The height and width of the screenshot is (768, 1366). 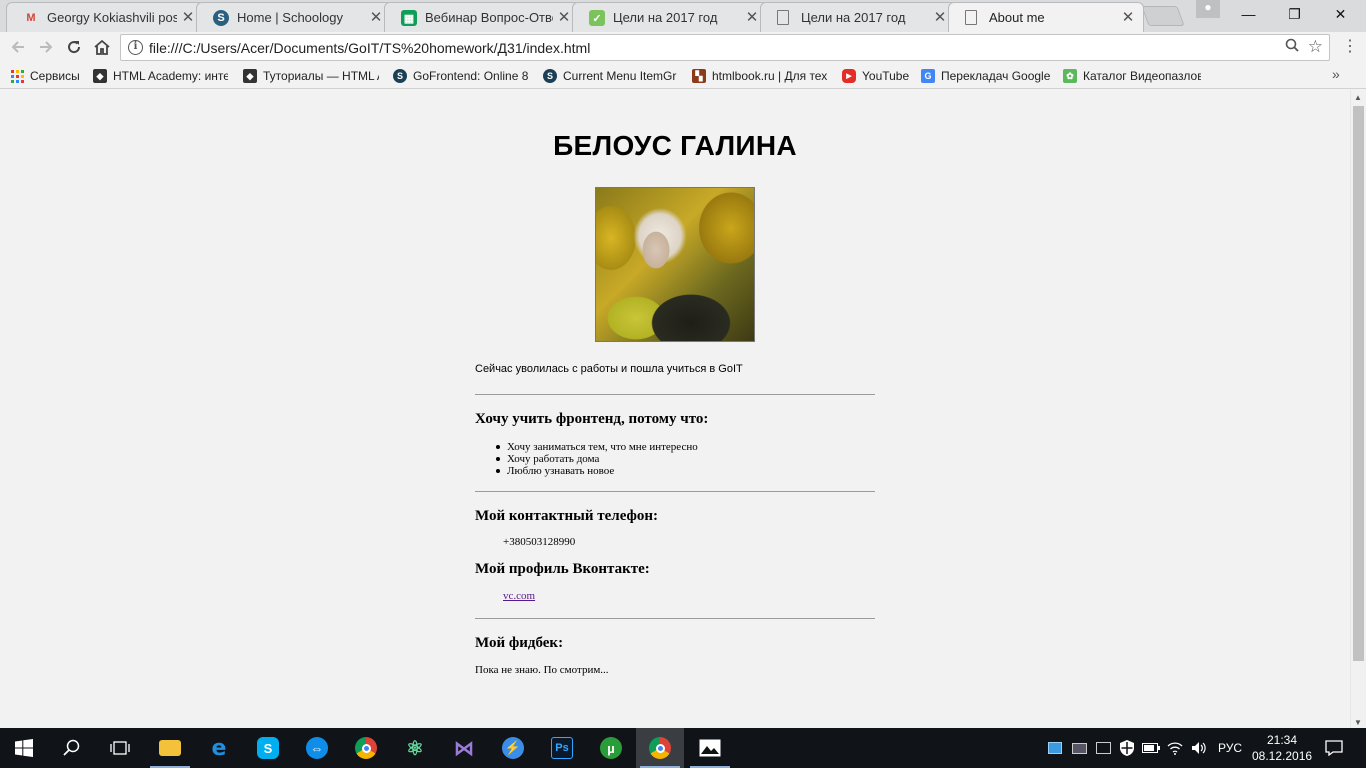 What do you see at coordinates (317, 748) in the screenshot?
I see `teamviewer-icon: ⇔` at bounding box center [317, 748].